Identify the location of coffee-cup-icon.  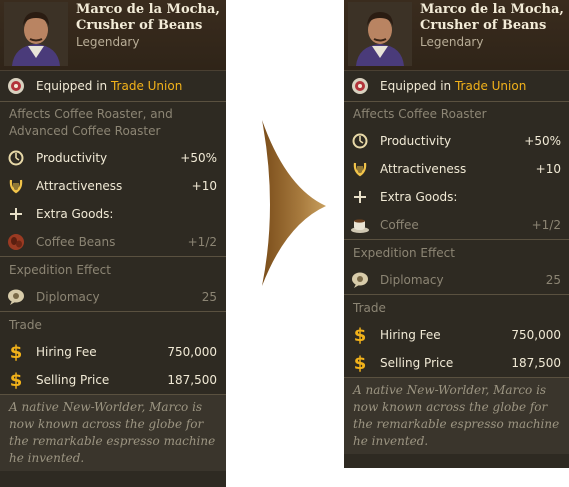
(360, 225).